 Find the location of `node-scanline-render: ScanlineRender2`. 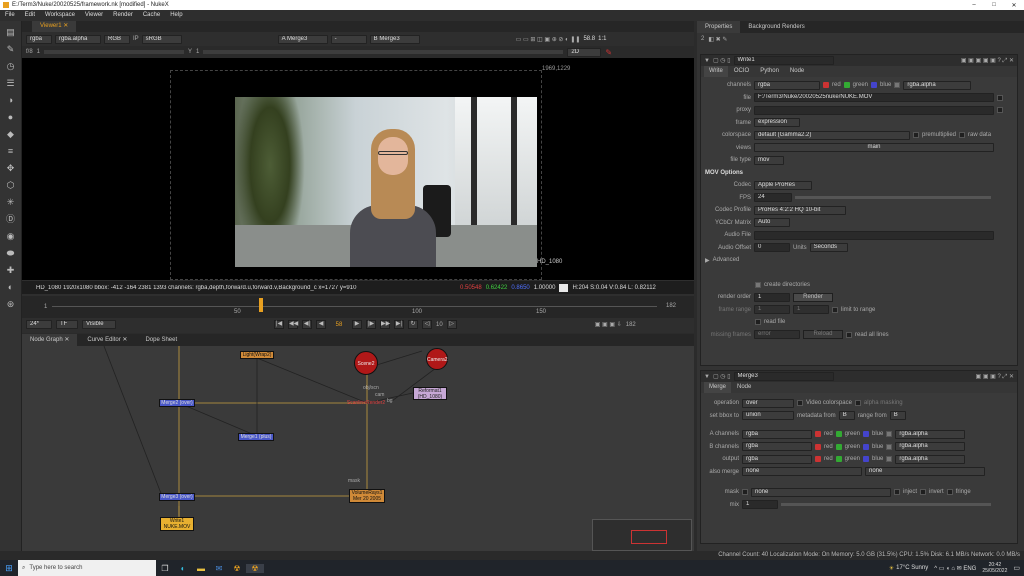

node-scanline-render: ScanlineRender2 is located at coordinates (366, 403).